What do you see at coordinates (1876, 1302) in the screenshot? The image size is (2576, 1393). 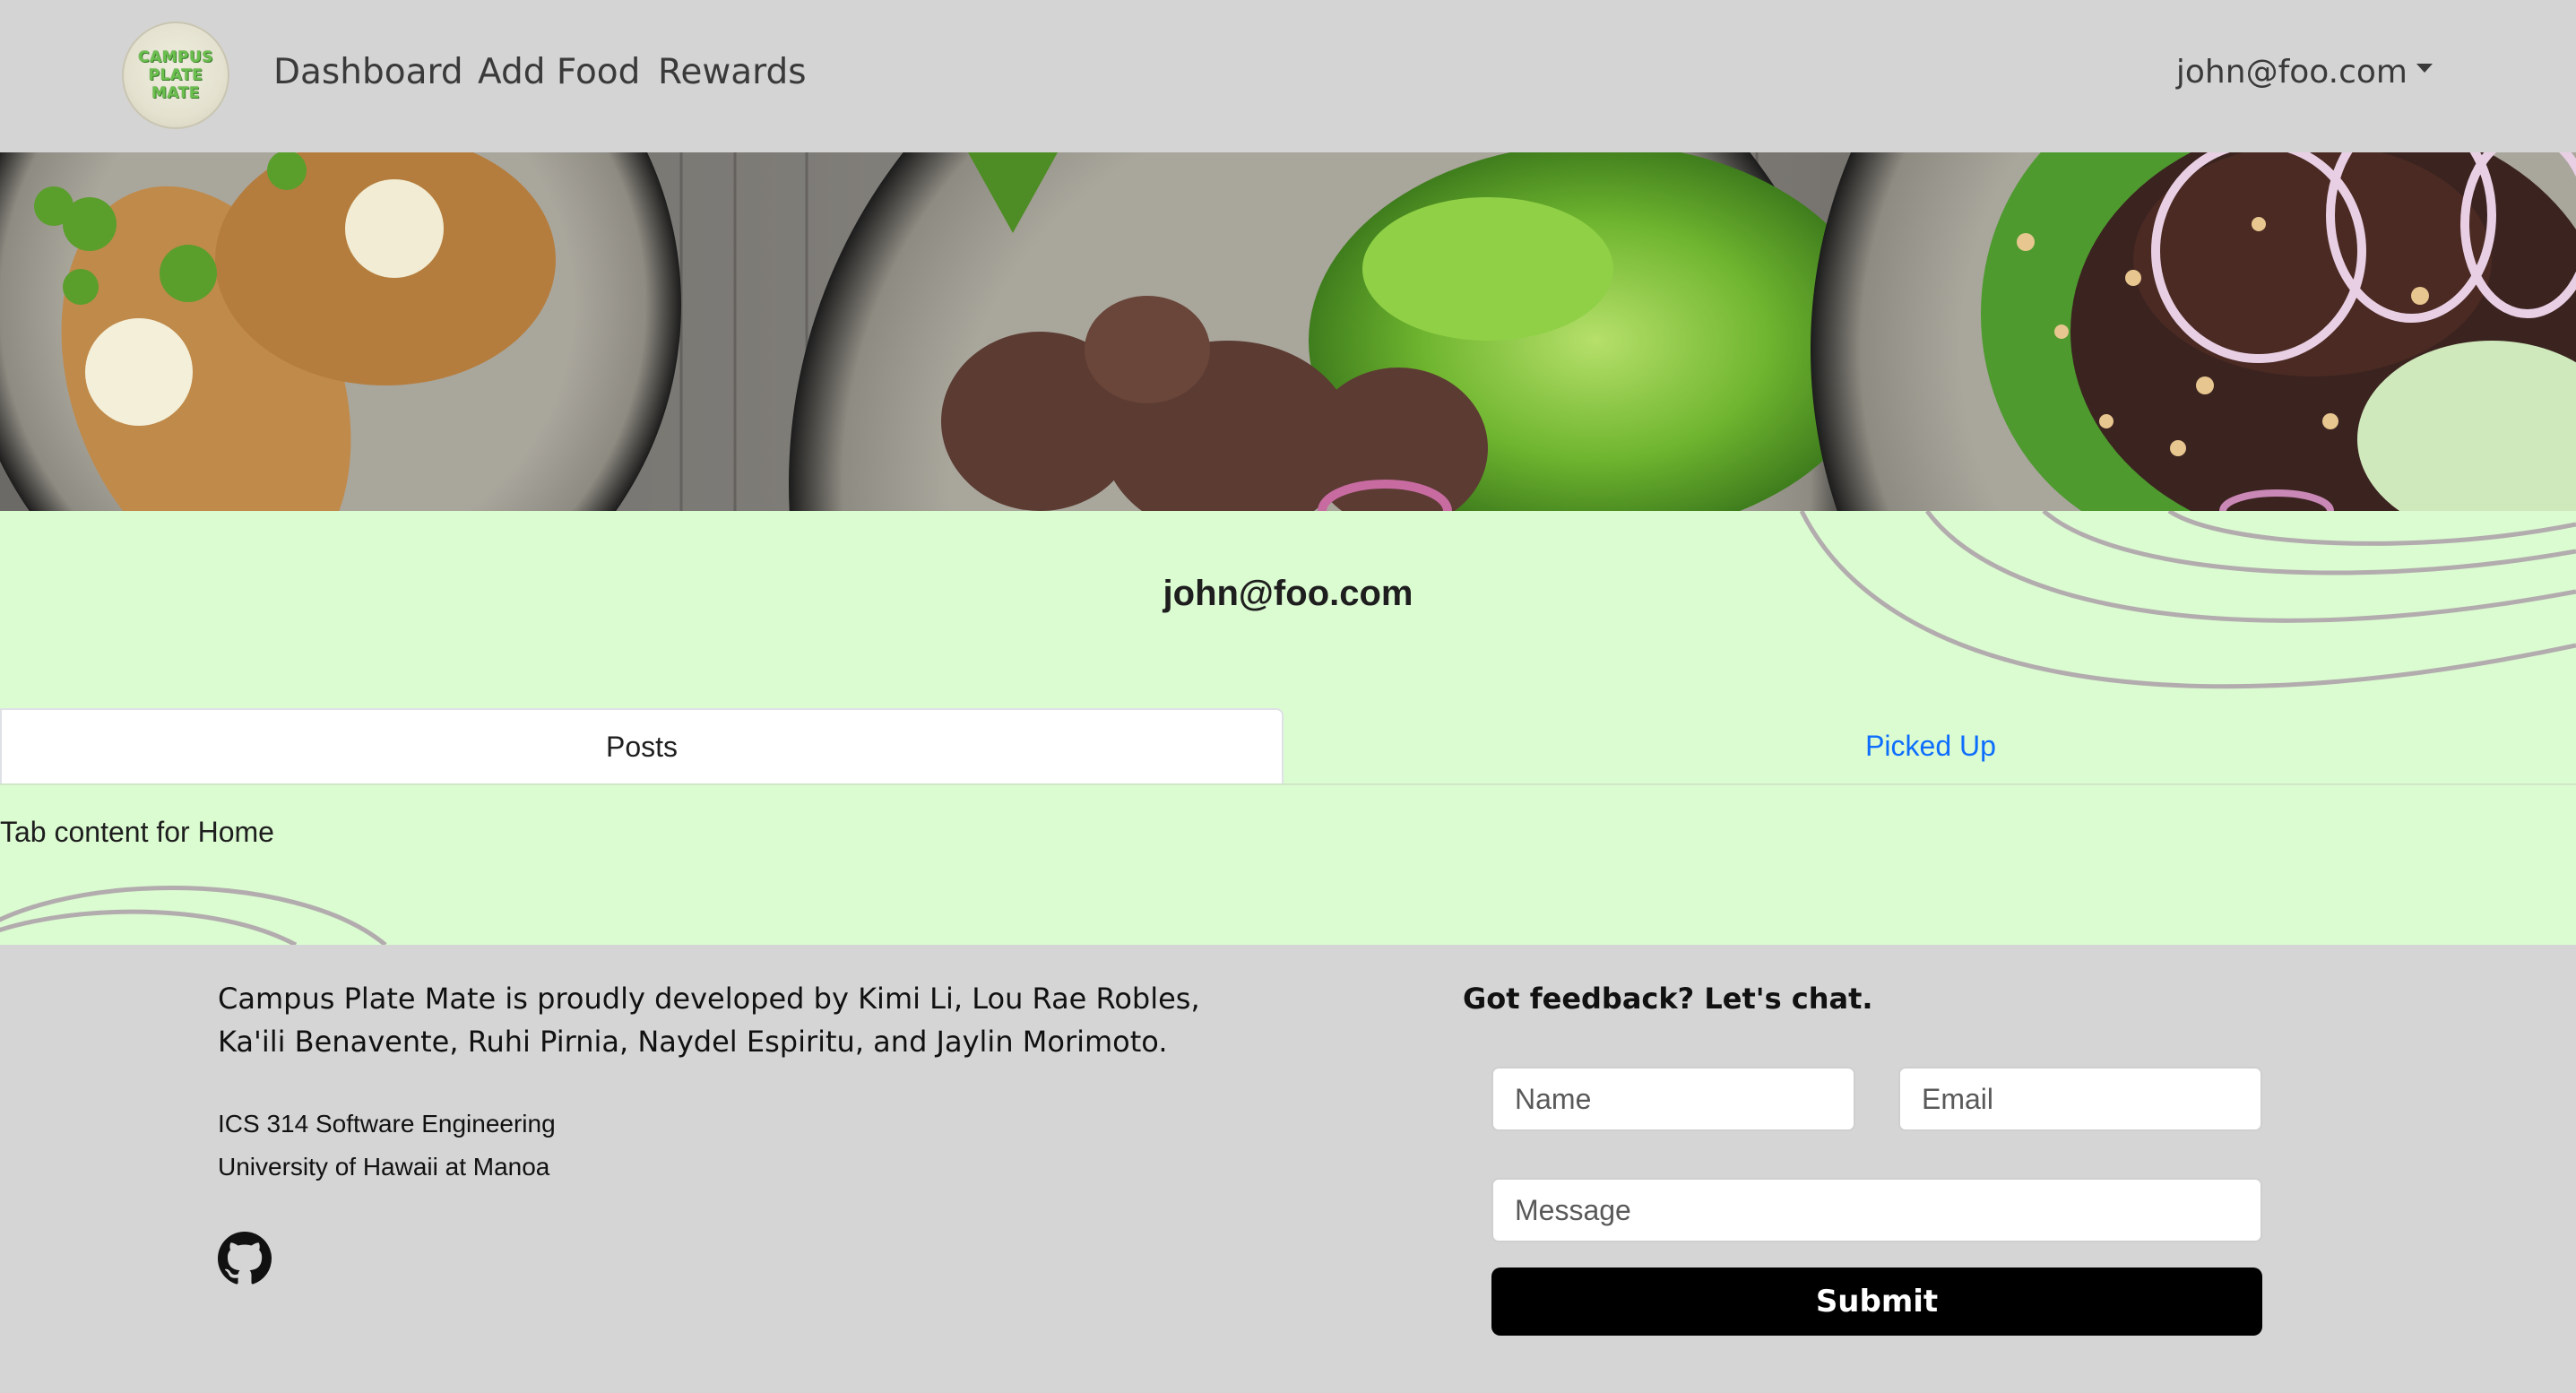 I see `submit-button: Submit` at bounding box center [1876, 1302].